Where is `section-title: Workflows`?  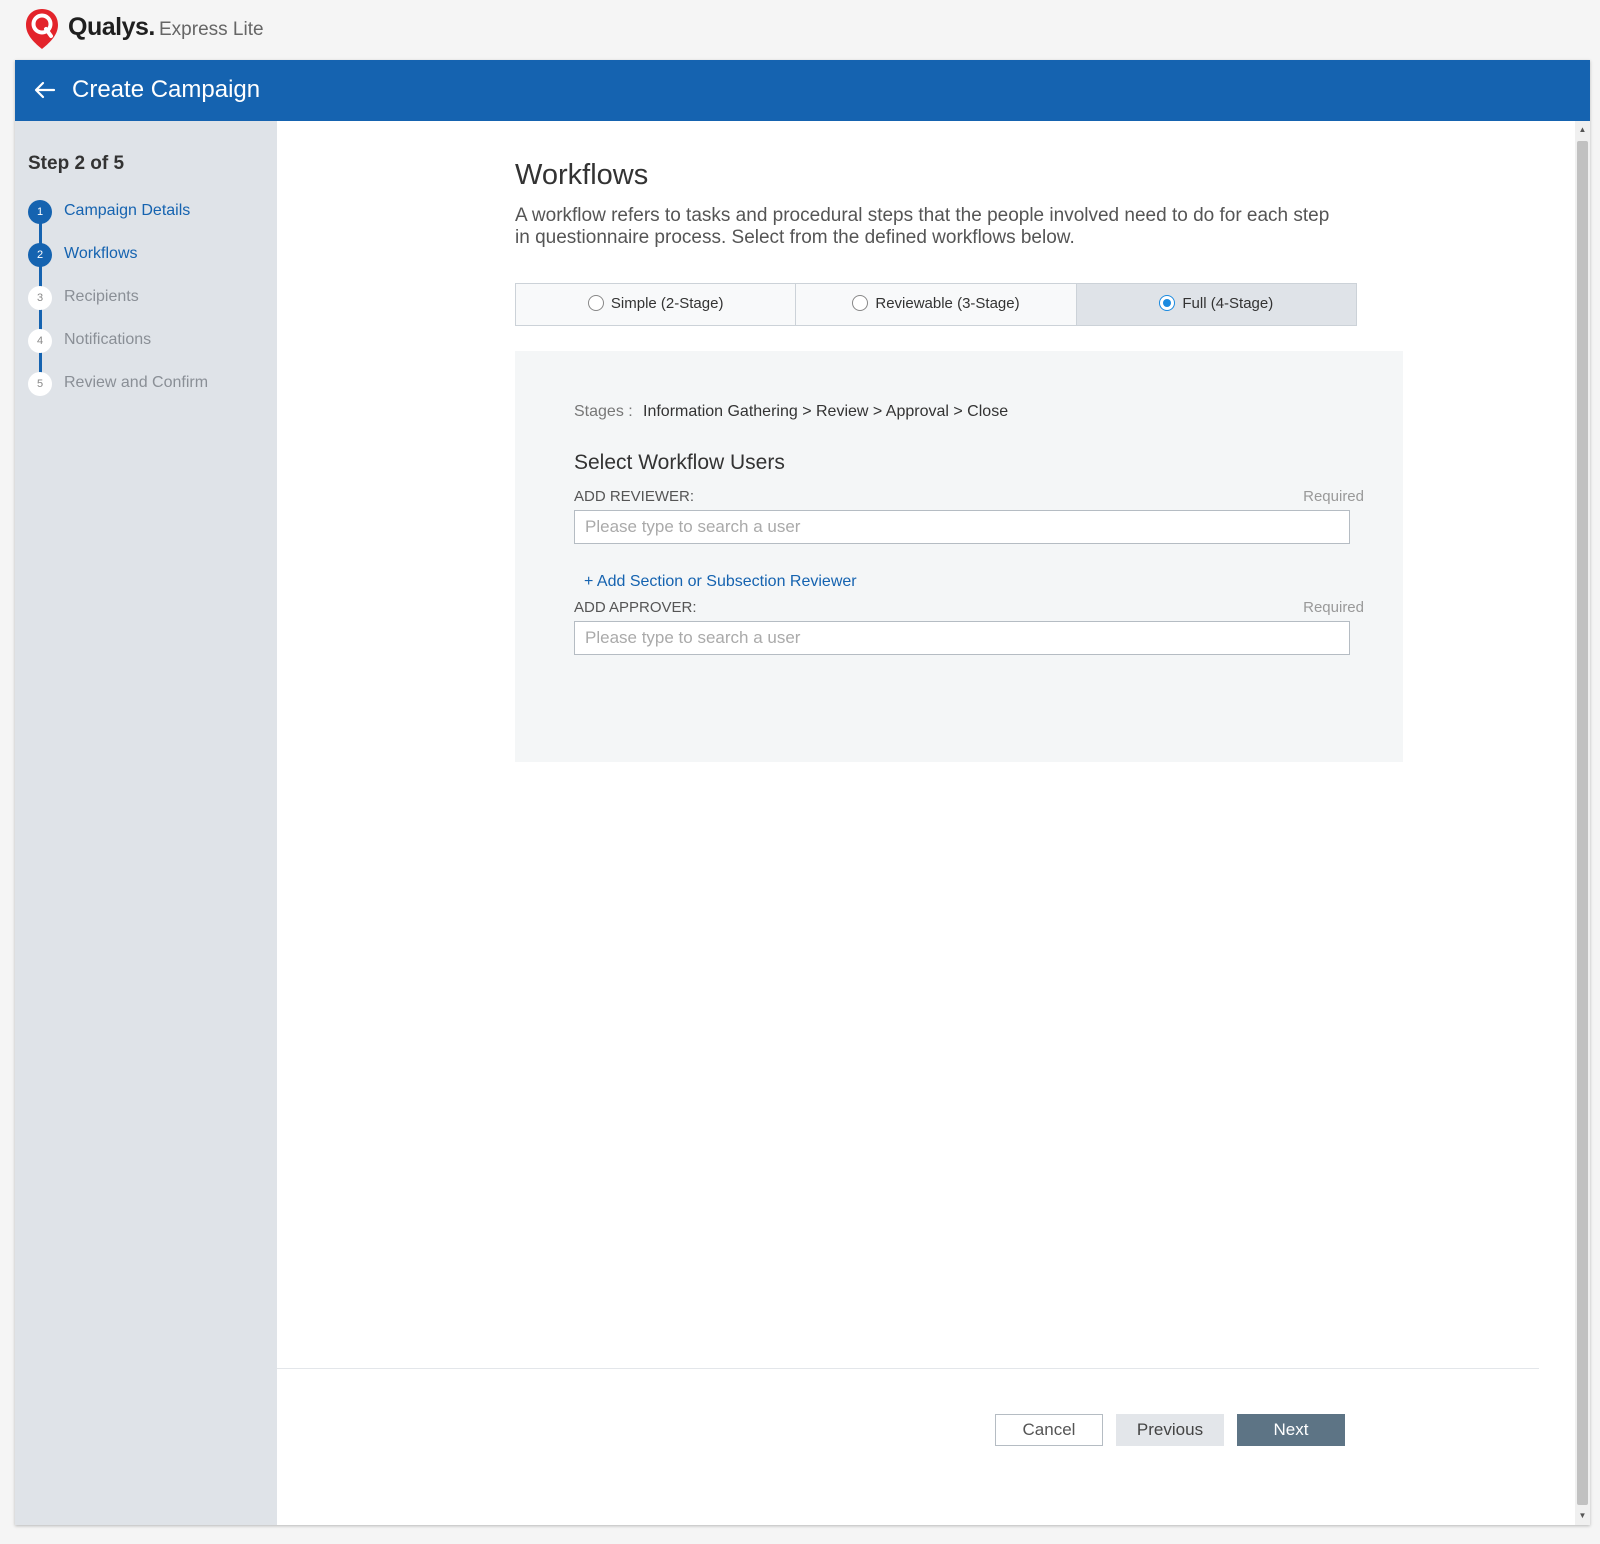
section-title: Workflows is located at coordinates (582, 175).